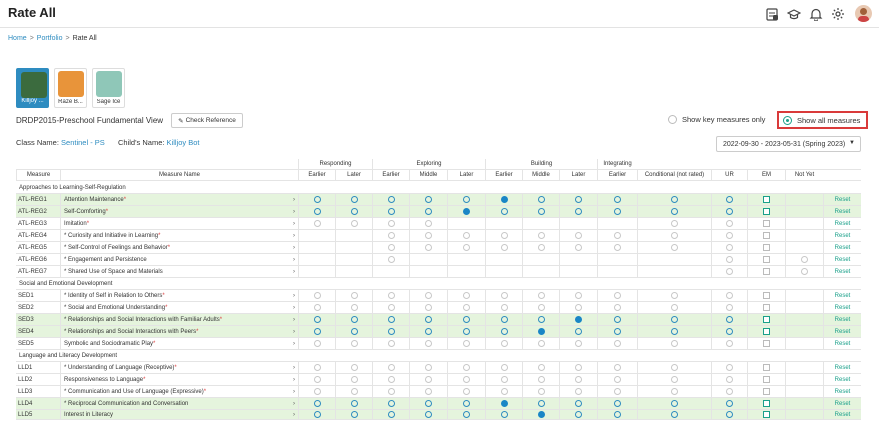 Image resolution: width=879 pixels, height=429 pixels. Describe the element at coordinates (716, 119) in the screenshot. I see `show-key-measures-radio: Show key measures only` at that location.